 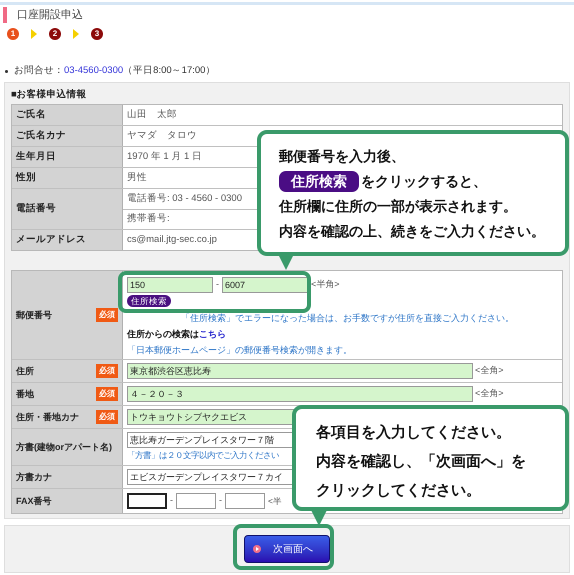 What do you see at coordinates (163, 334) in the screenshot?
I see `search-label: 住所からの検索は` at bounding box center [163, 334].